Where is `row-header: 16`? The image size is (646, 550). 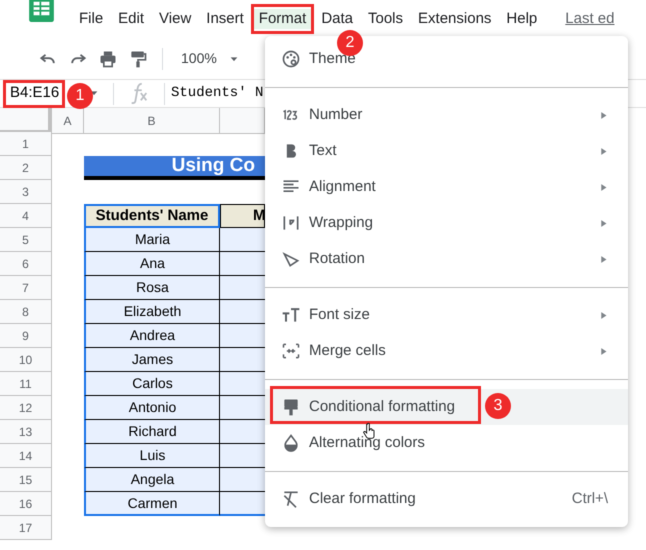
row-header: 16 is located at coordinates (26, 504).